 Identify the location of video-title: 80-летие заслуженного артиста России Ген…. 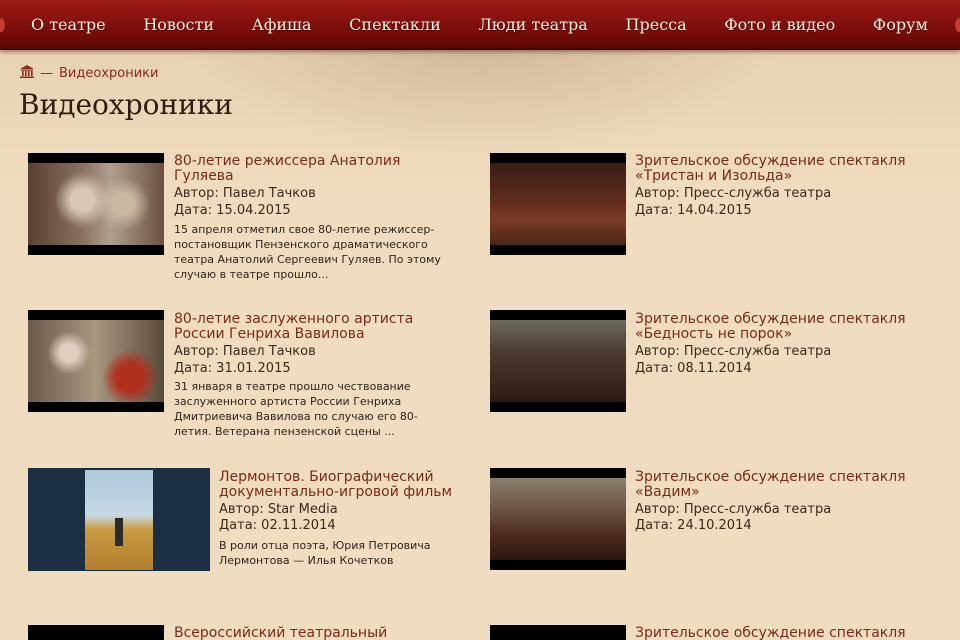
(294, 327).